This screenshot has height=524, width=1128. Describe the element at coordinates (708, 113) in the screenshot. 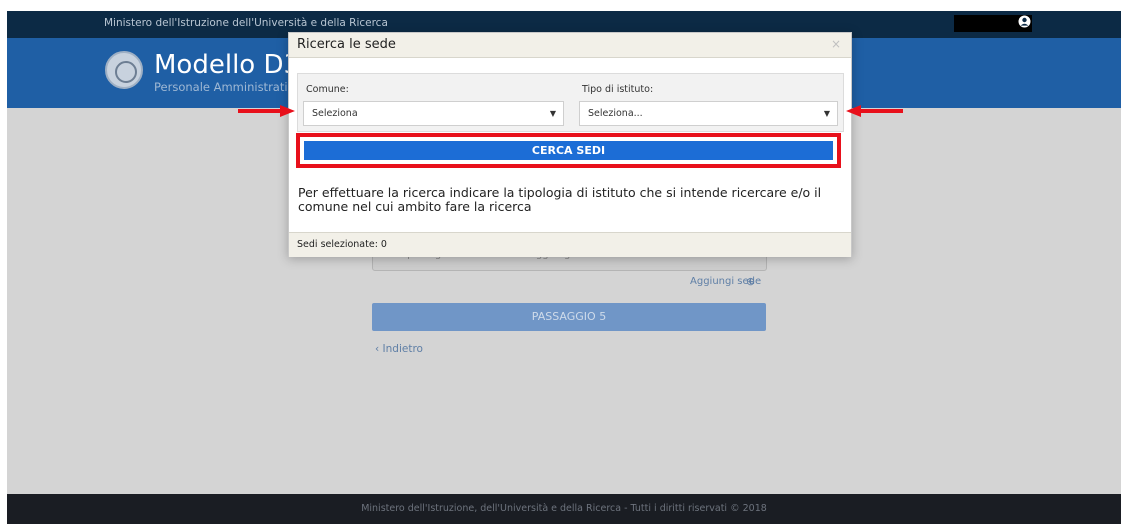

I see `tipo-istituto-select: Seleziona... ▼` at that location.